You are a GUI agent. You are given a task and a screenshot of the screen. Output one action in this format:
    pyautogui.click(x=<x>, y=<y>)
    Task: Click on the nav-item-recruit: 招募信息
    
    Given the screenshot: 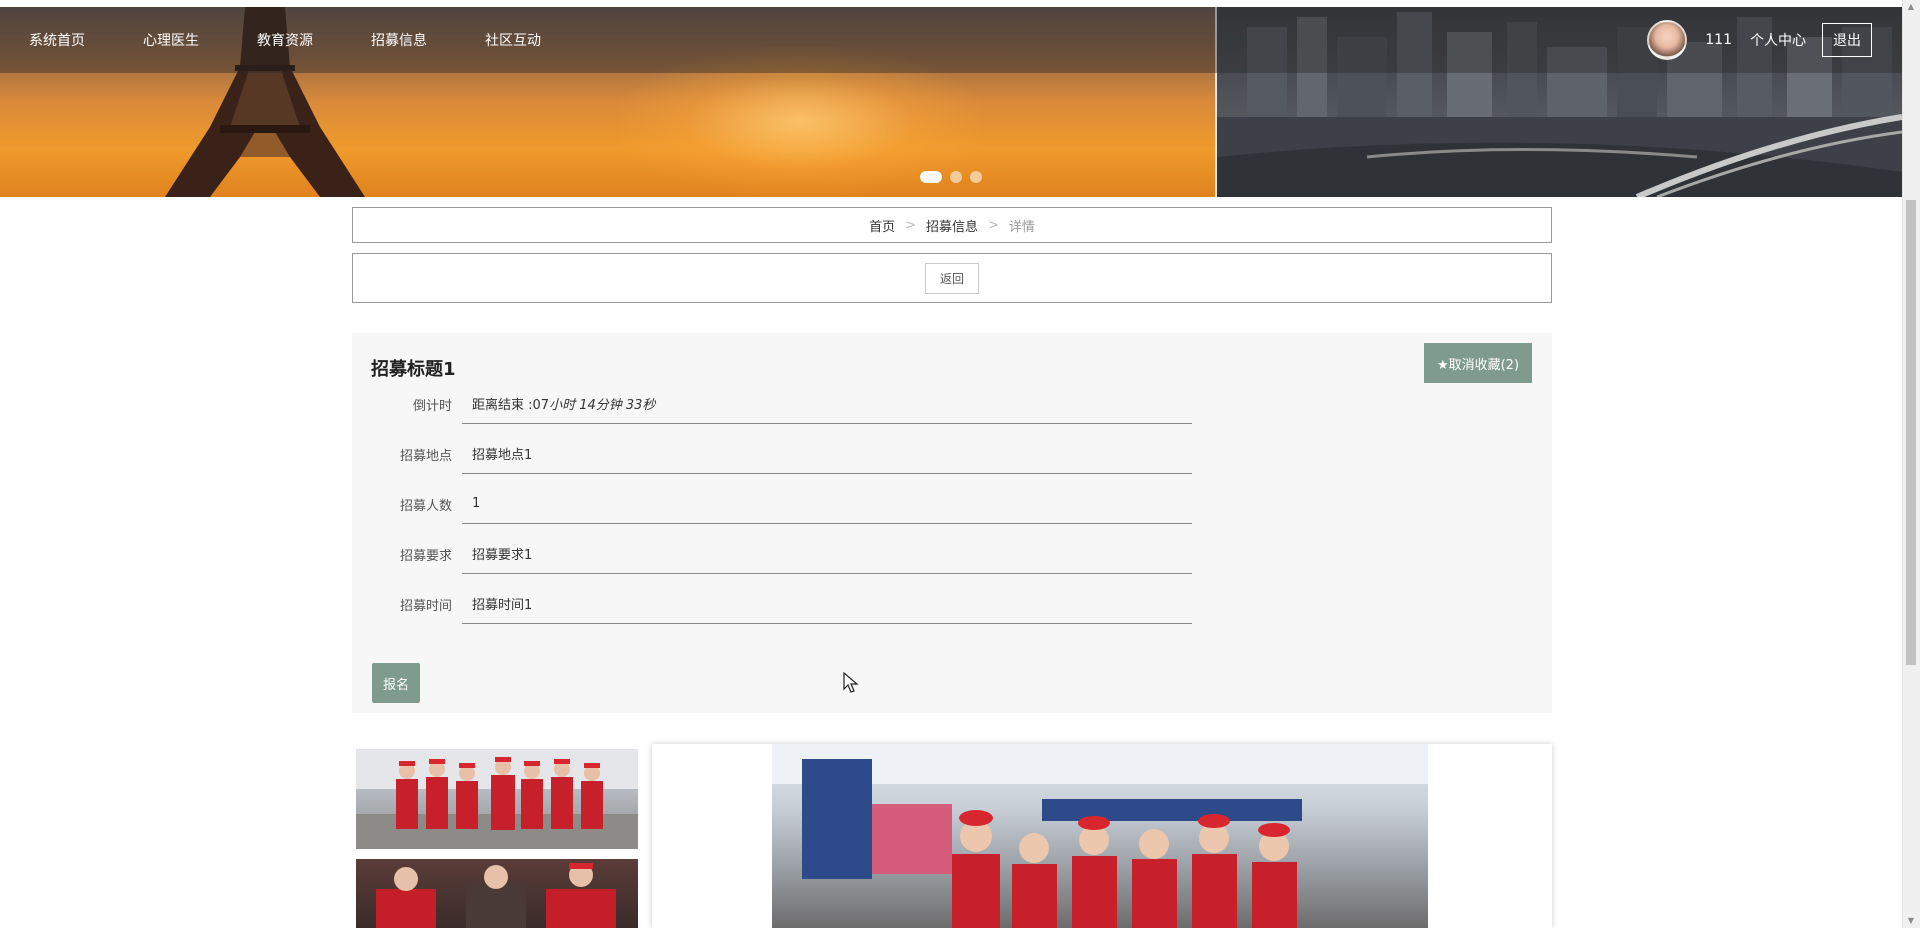 What is the action you would take?
    pyautogui.click(x=399, y=40)
    